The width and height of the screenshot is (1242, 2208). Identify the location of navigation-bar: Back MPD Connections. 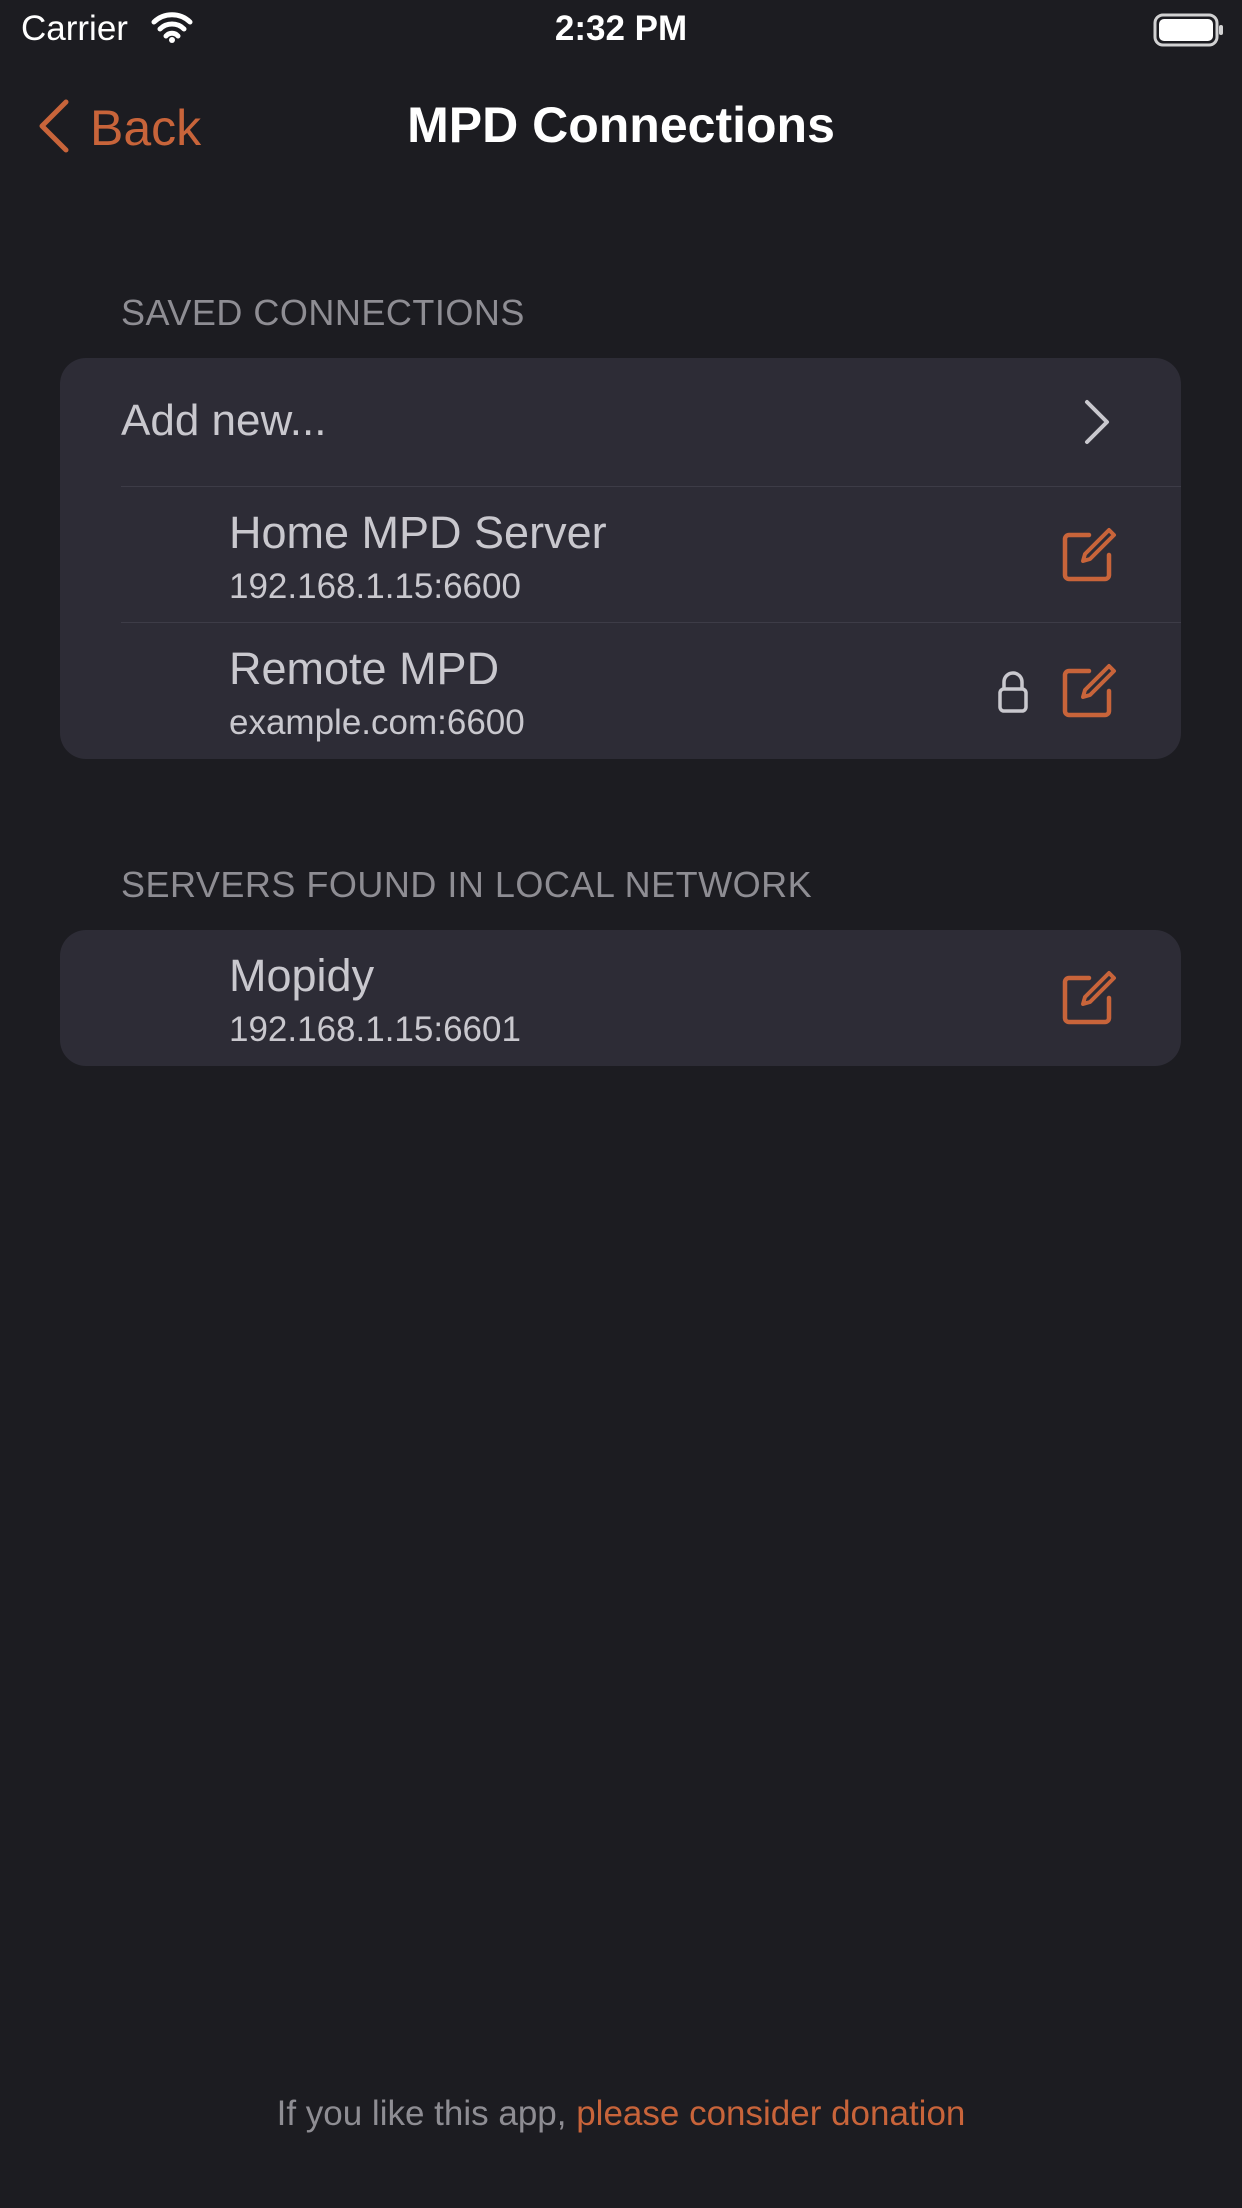
(621, 127).